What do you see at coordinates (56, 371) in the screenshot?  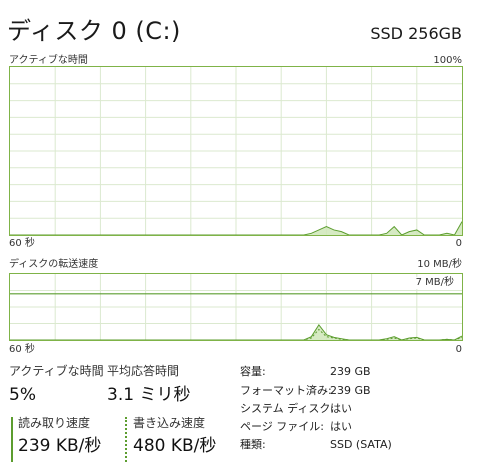 I see `active-time-label: アクティブな時間` at bounding box center [56, 371].